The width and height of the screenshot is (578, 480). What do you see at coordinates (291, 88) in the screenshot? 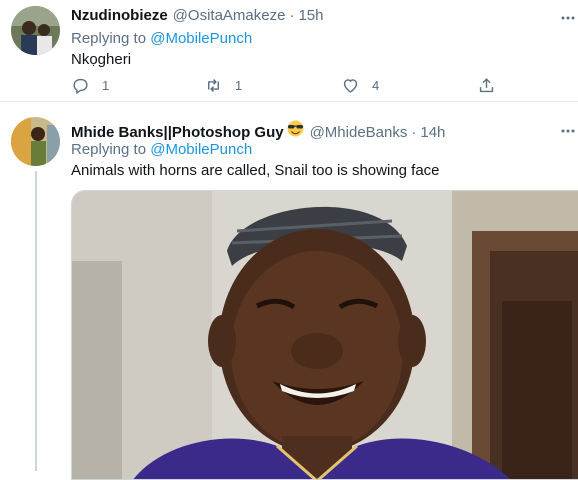
I see `action-bar: 1 1 4` at bounding box center [291, 88].